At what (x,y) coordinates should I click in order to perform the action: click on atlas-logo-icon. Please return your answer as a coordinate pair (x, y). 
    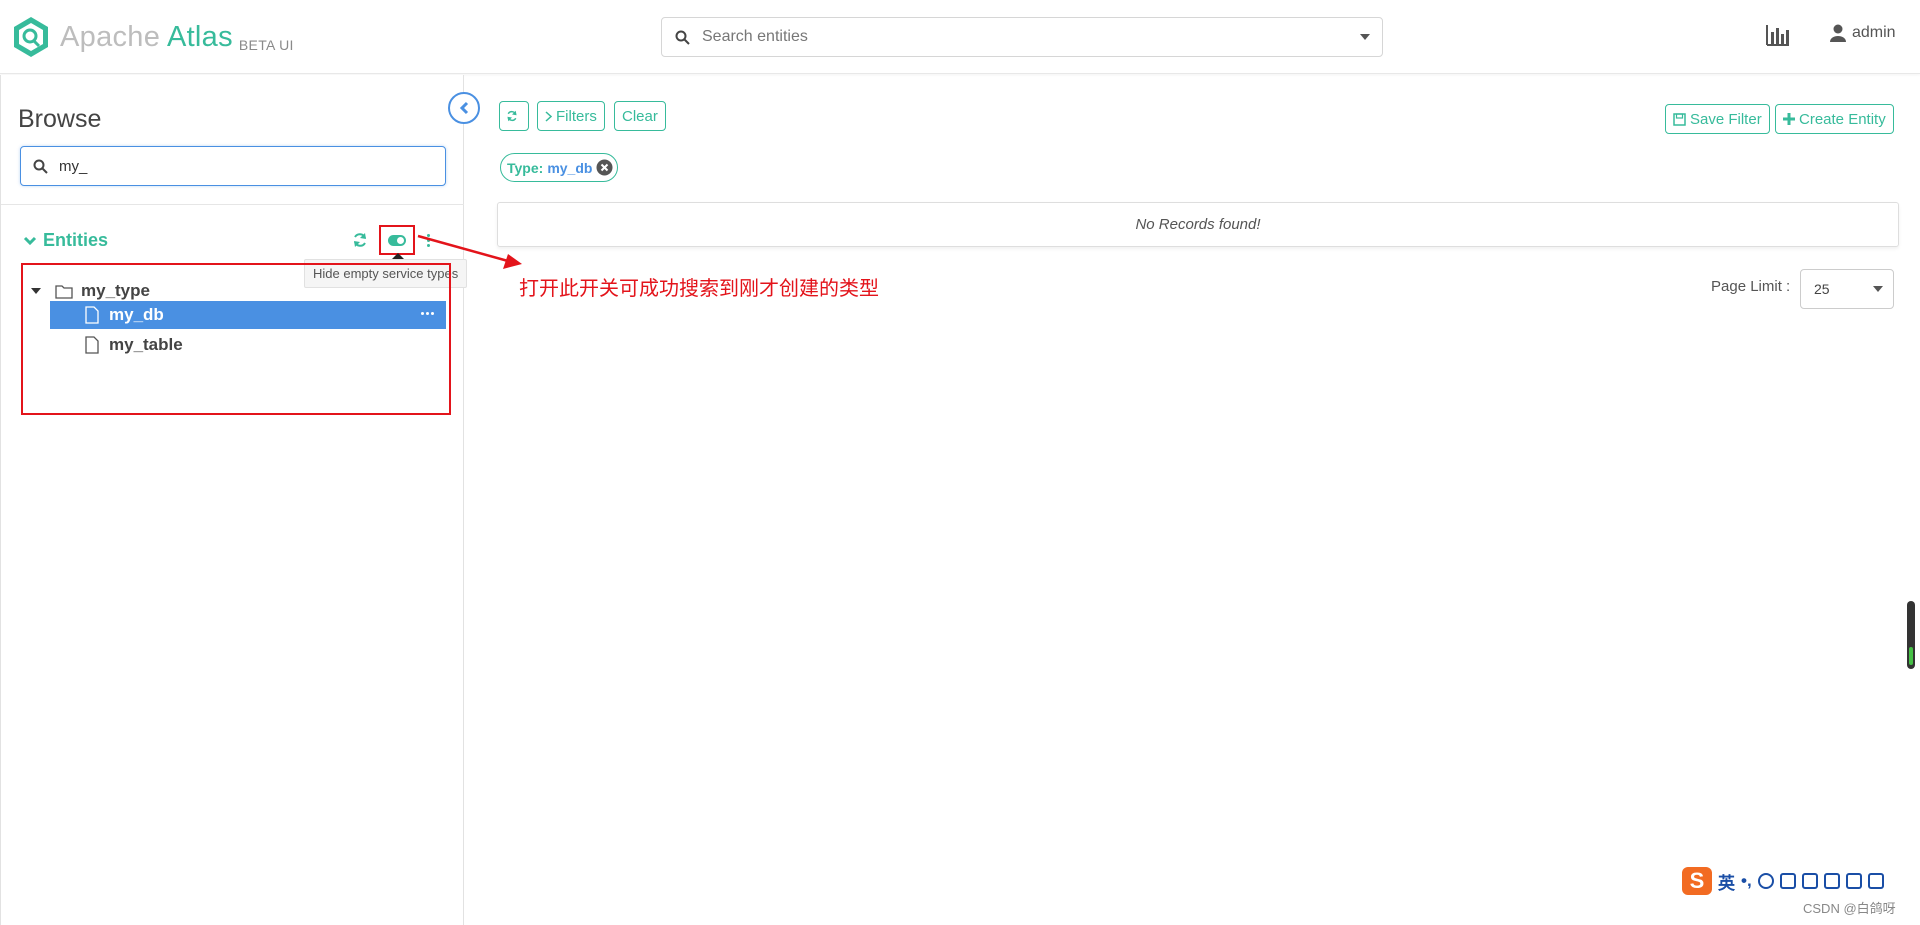
    Looking at the image, I should click on (31, 37).